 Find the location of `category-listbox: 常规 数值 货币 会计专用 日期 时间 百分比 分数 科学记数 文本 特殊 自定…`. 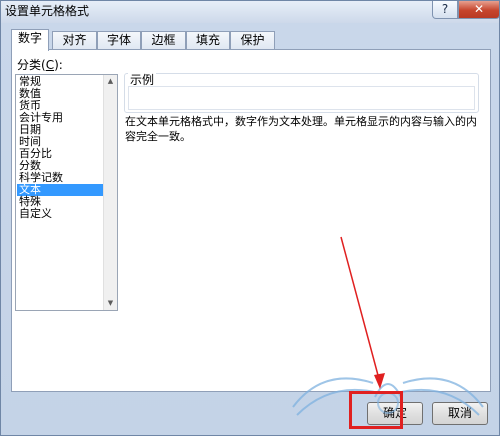

category-listbox: 常规 数值 货币 会计专用 日期 时间 百分比 分数 科学记数 文本 特殊 自定… is located at coordinates (66, 192).